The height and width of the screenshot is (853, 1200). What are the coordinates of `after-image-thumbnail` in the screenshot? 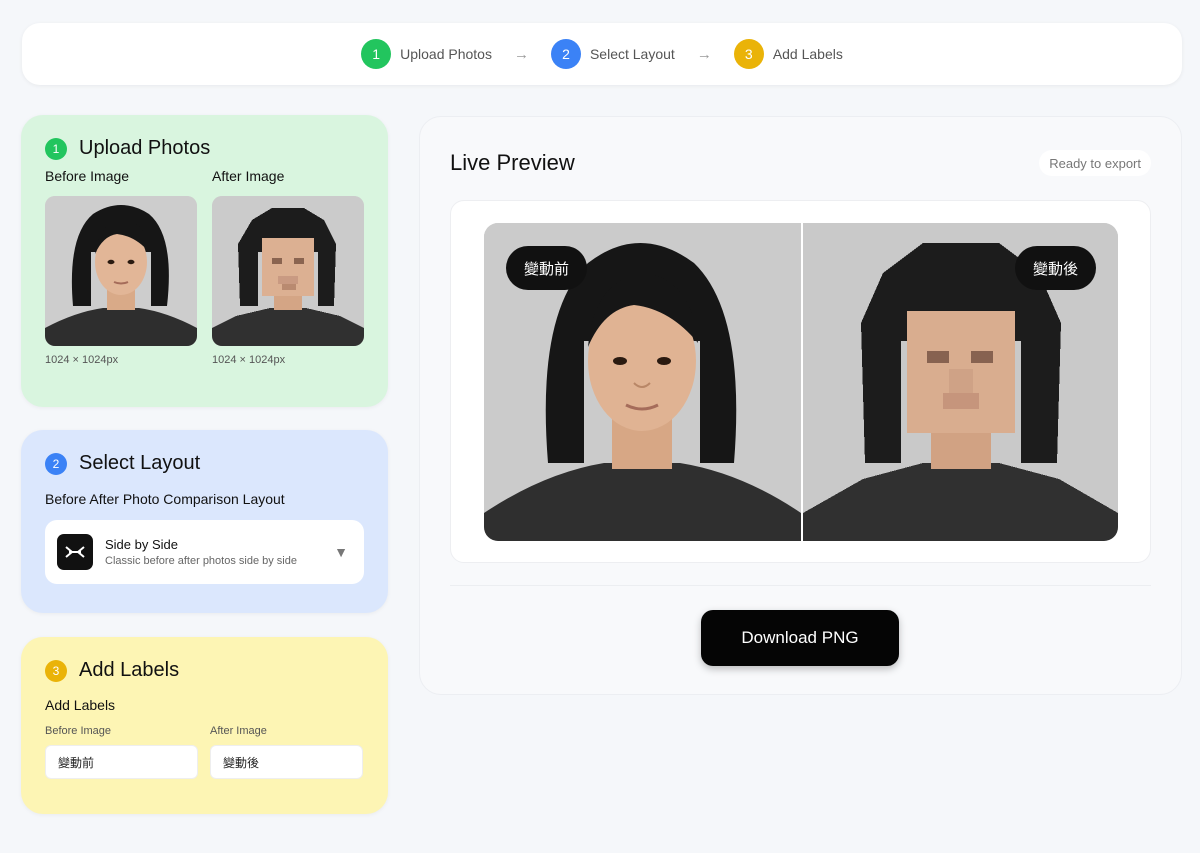 It's located at (288, 271).